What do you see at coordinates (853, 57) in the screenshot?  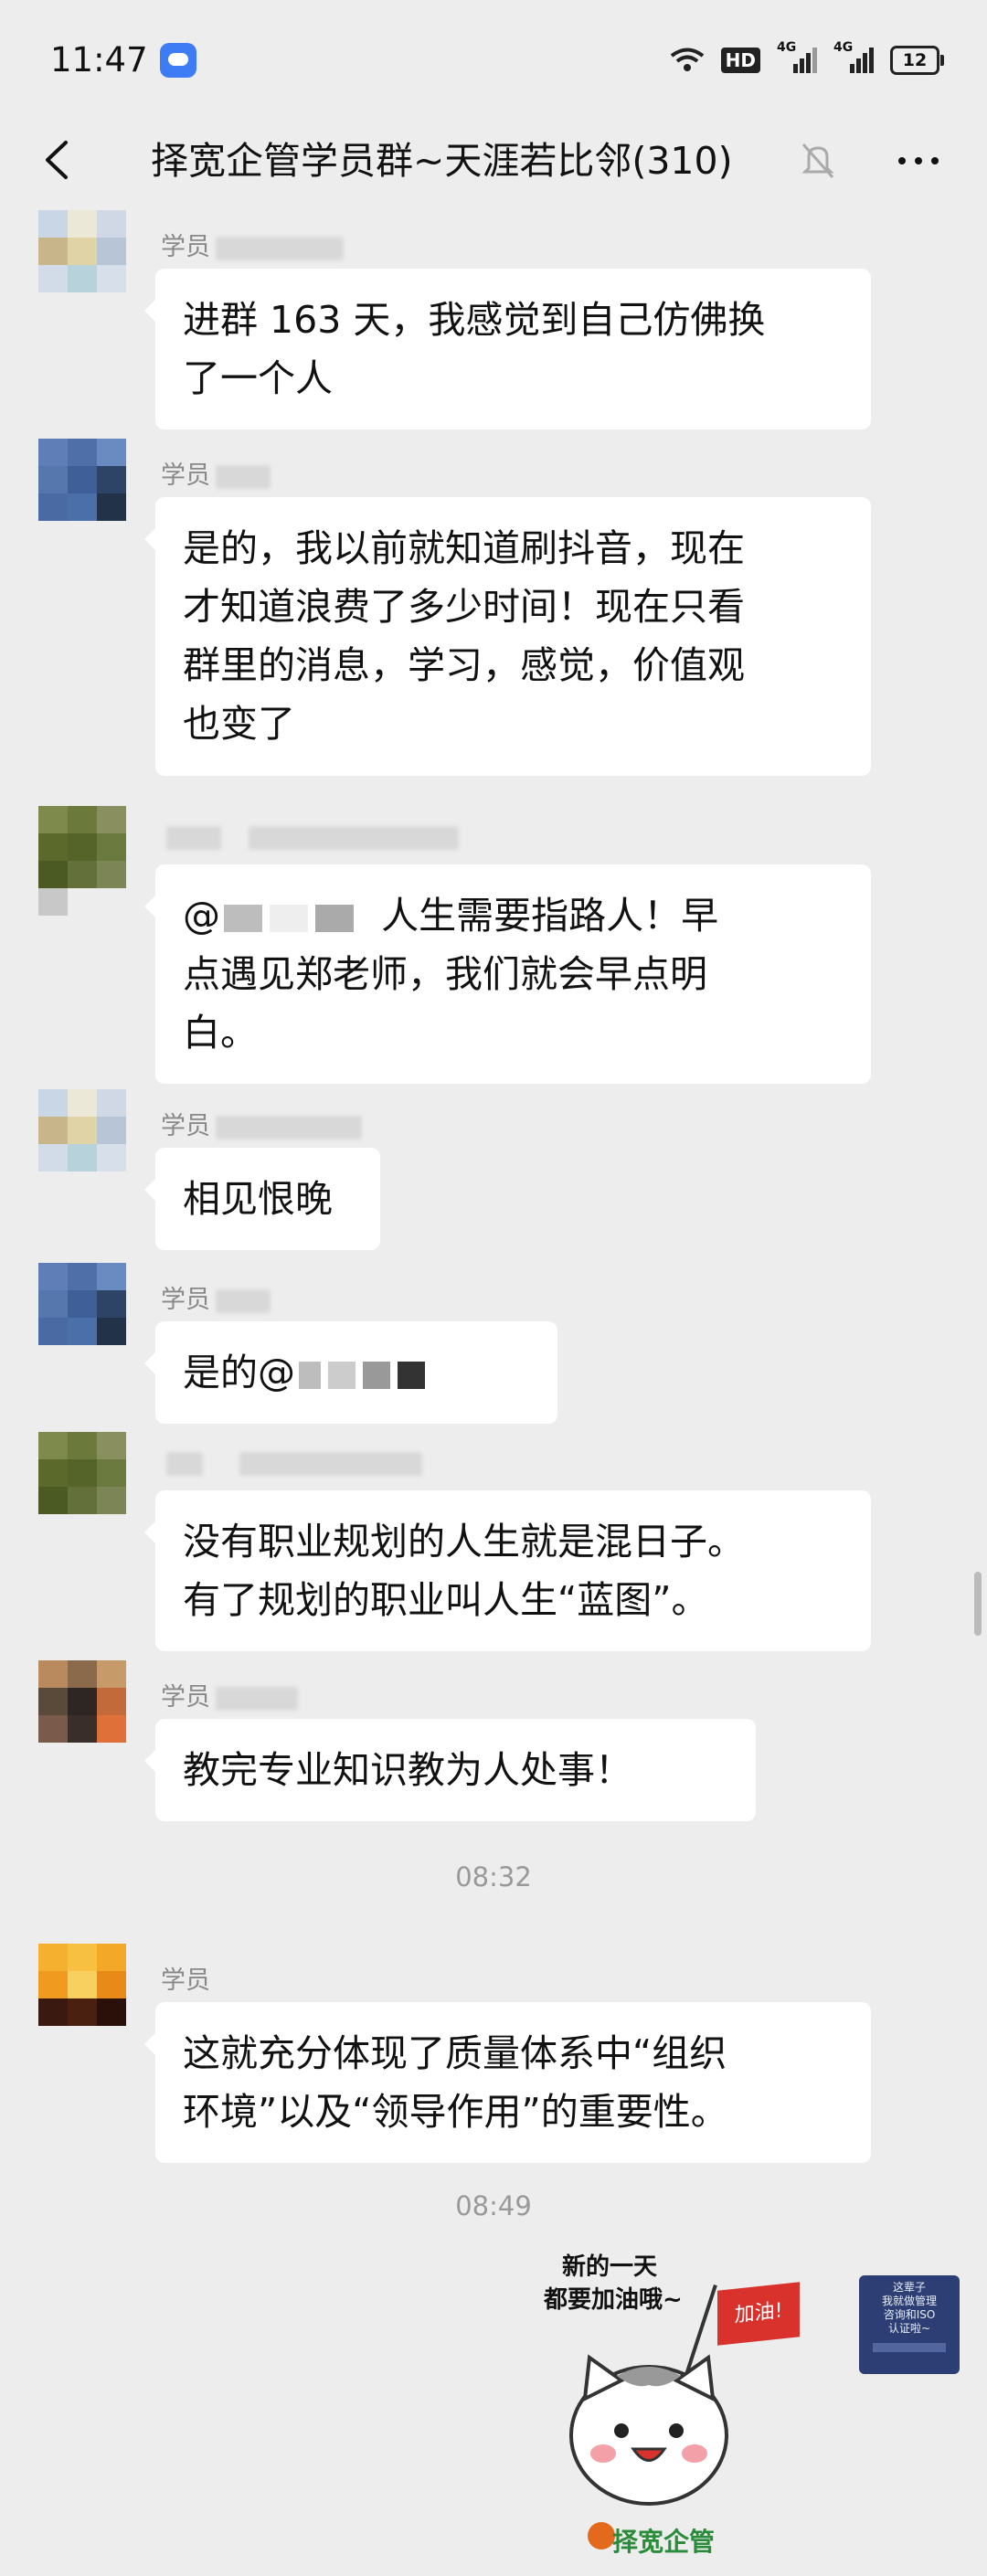 I see `signal-icon-sim2: 4G` at bounding box center [853, 57].